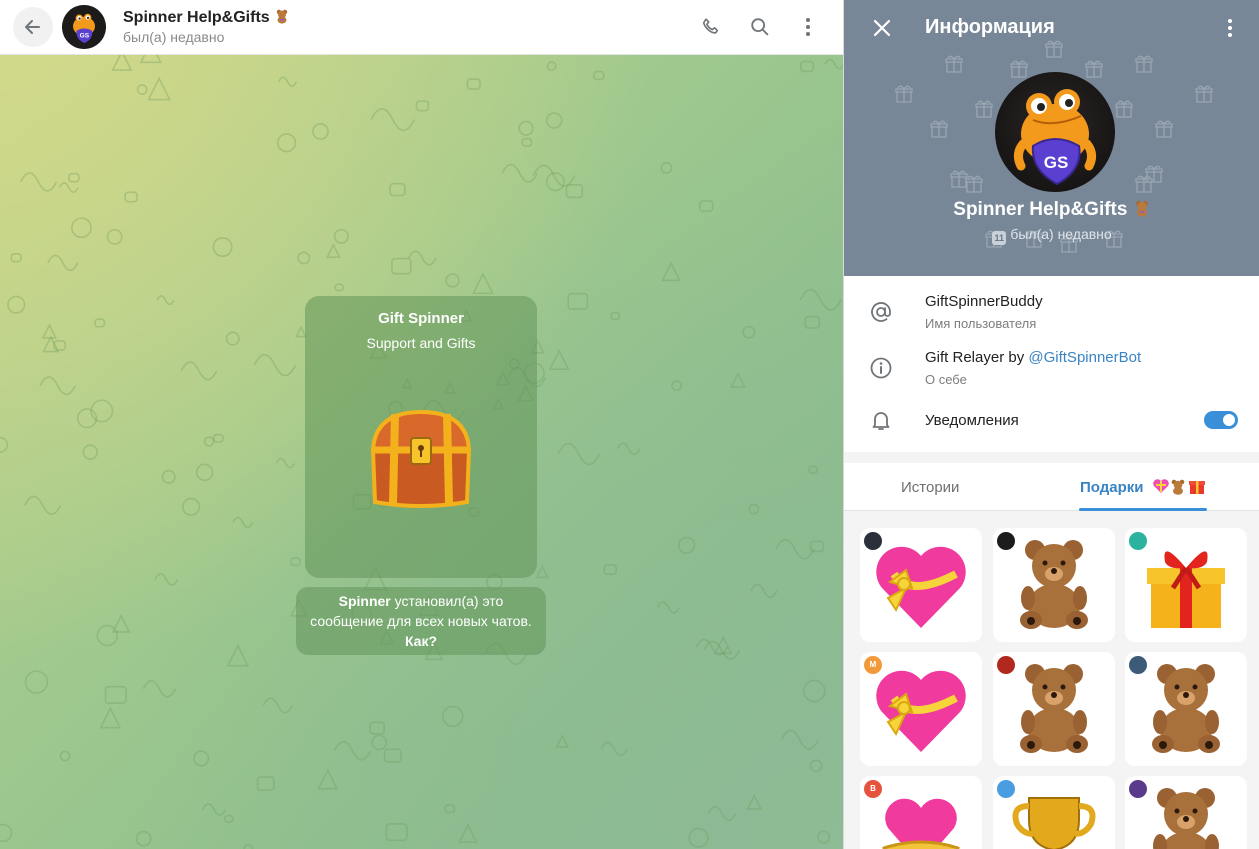 This screenshot has height=849, width=1259. I want to click on bio-bot-link: @GiftSpinnerBot, so click(1084, 357).